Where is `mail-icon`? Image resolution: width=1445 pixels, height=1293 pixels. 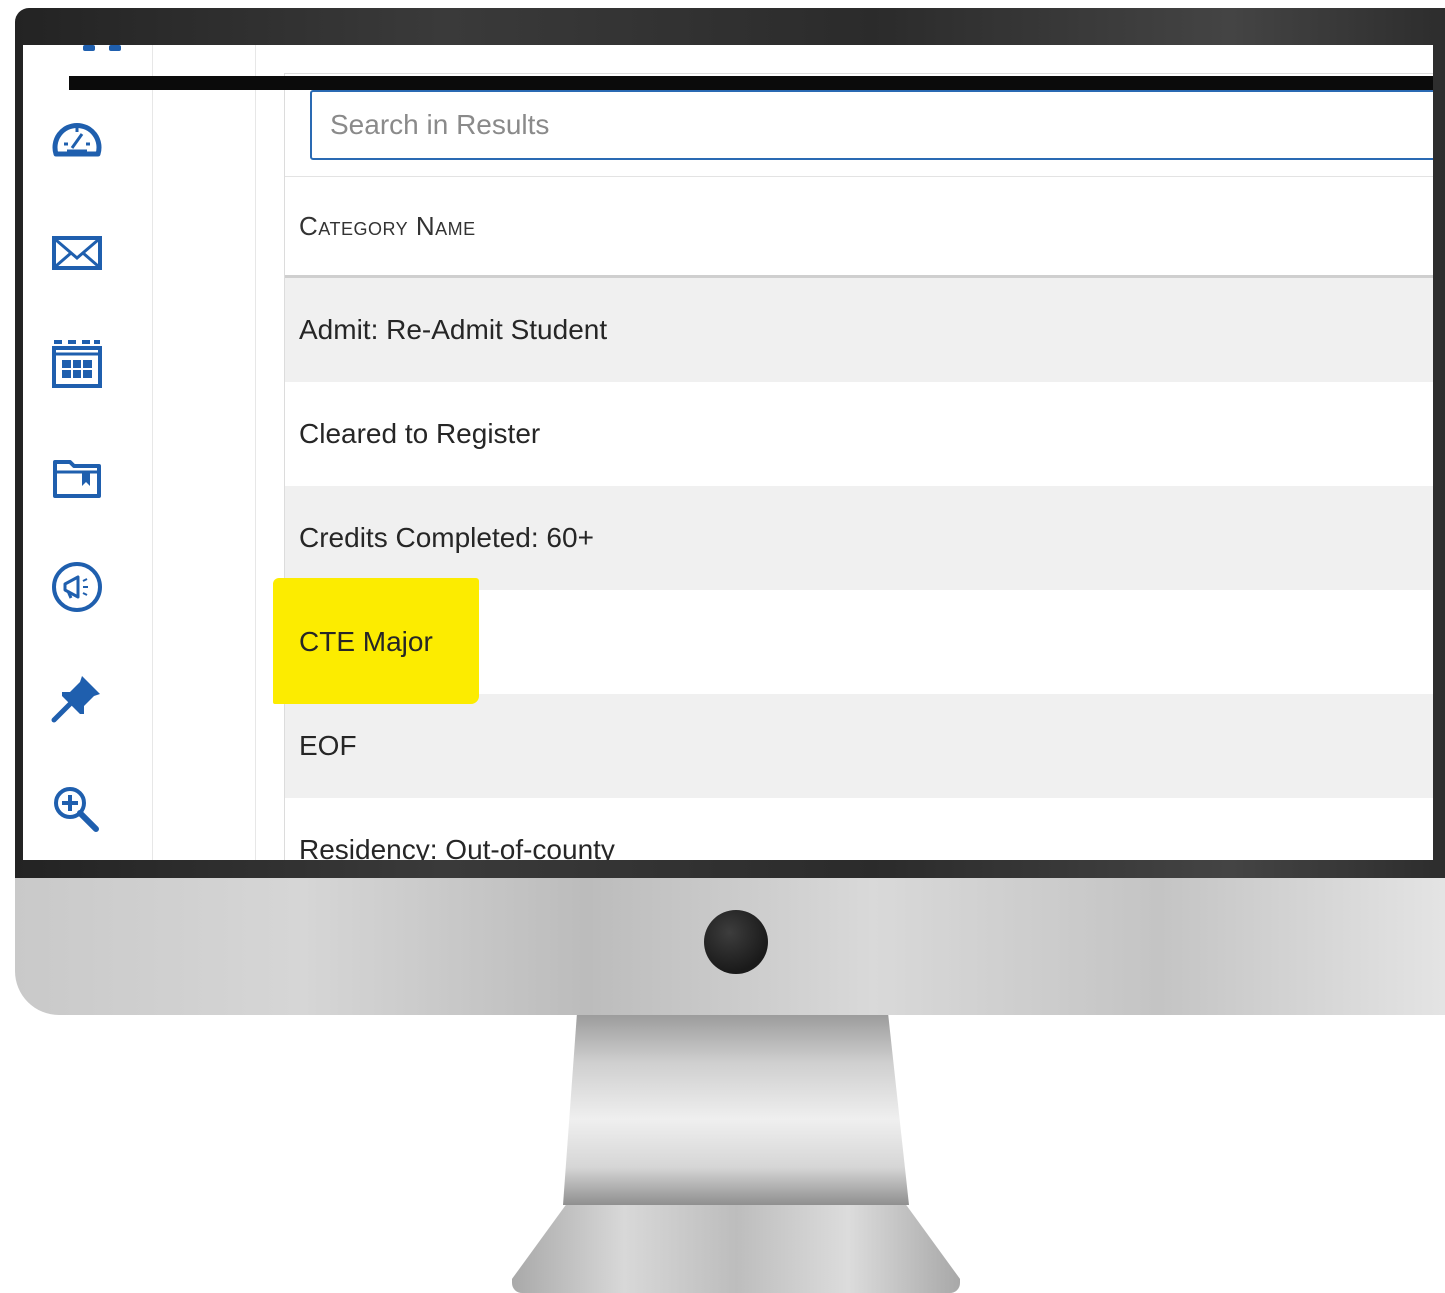
mail-icon is located at coordinates (77, 253).